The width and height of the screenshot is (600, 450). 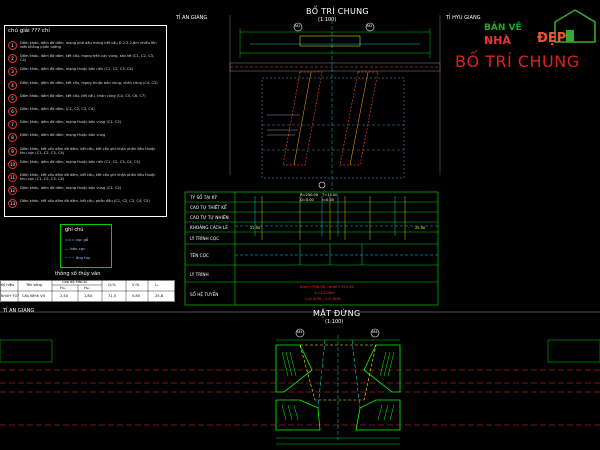 I want to click on hydro-cell: Cầu Kênh VII, so click(x=33, y=296).